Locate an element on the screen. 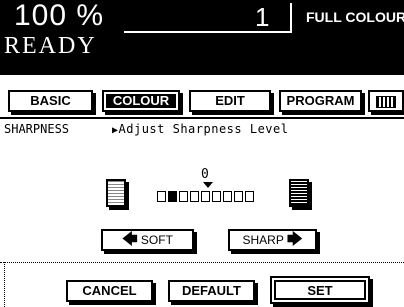 Image resolution: width=404 pixels, height=307 pixels. tab-bar: BASIC COLOUR EDIT PROGRAM is located at coordinates (202, 103).